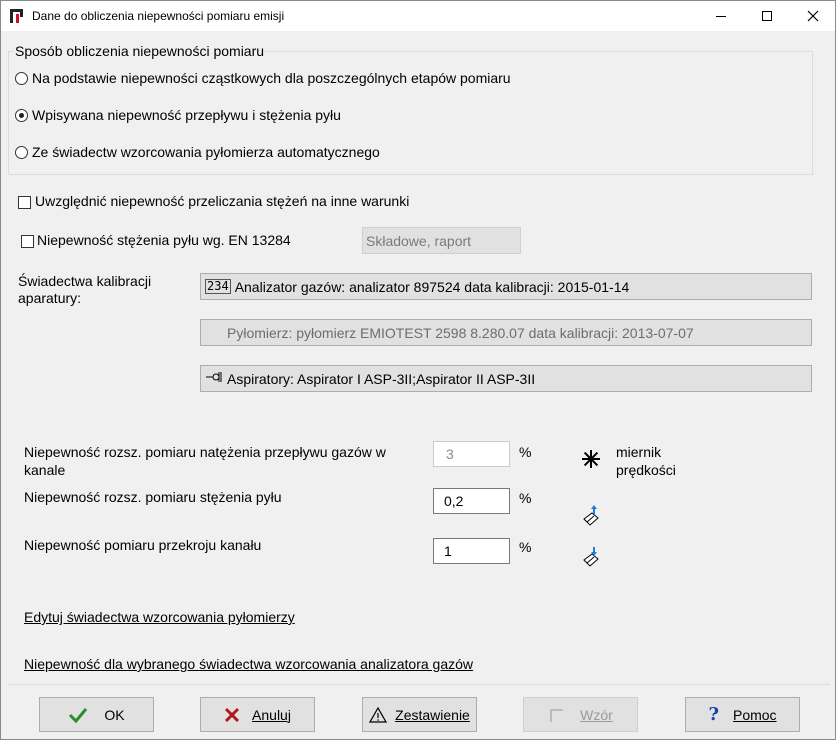 The height and width of the screenshot is (740, 836). I want to click on x-icon, so click(232, 714).